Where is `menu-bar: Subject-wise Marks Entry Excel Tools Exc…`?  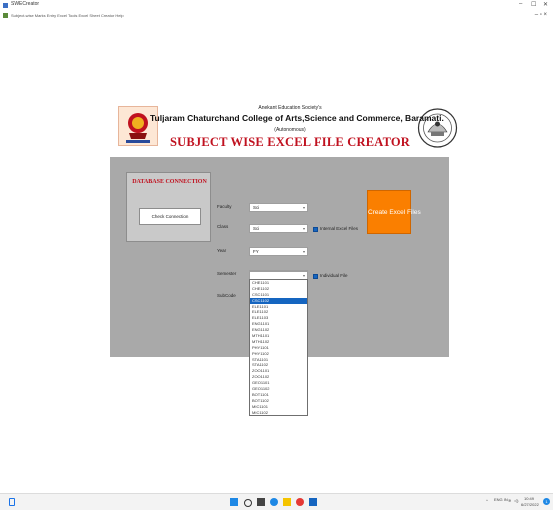 menu-bar: Subject-wise Marks Entry Excel Tools Exc… is located at coordinates (276, 16).